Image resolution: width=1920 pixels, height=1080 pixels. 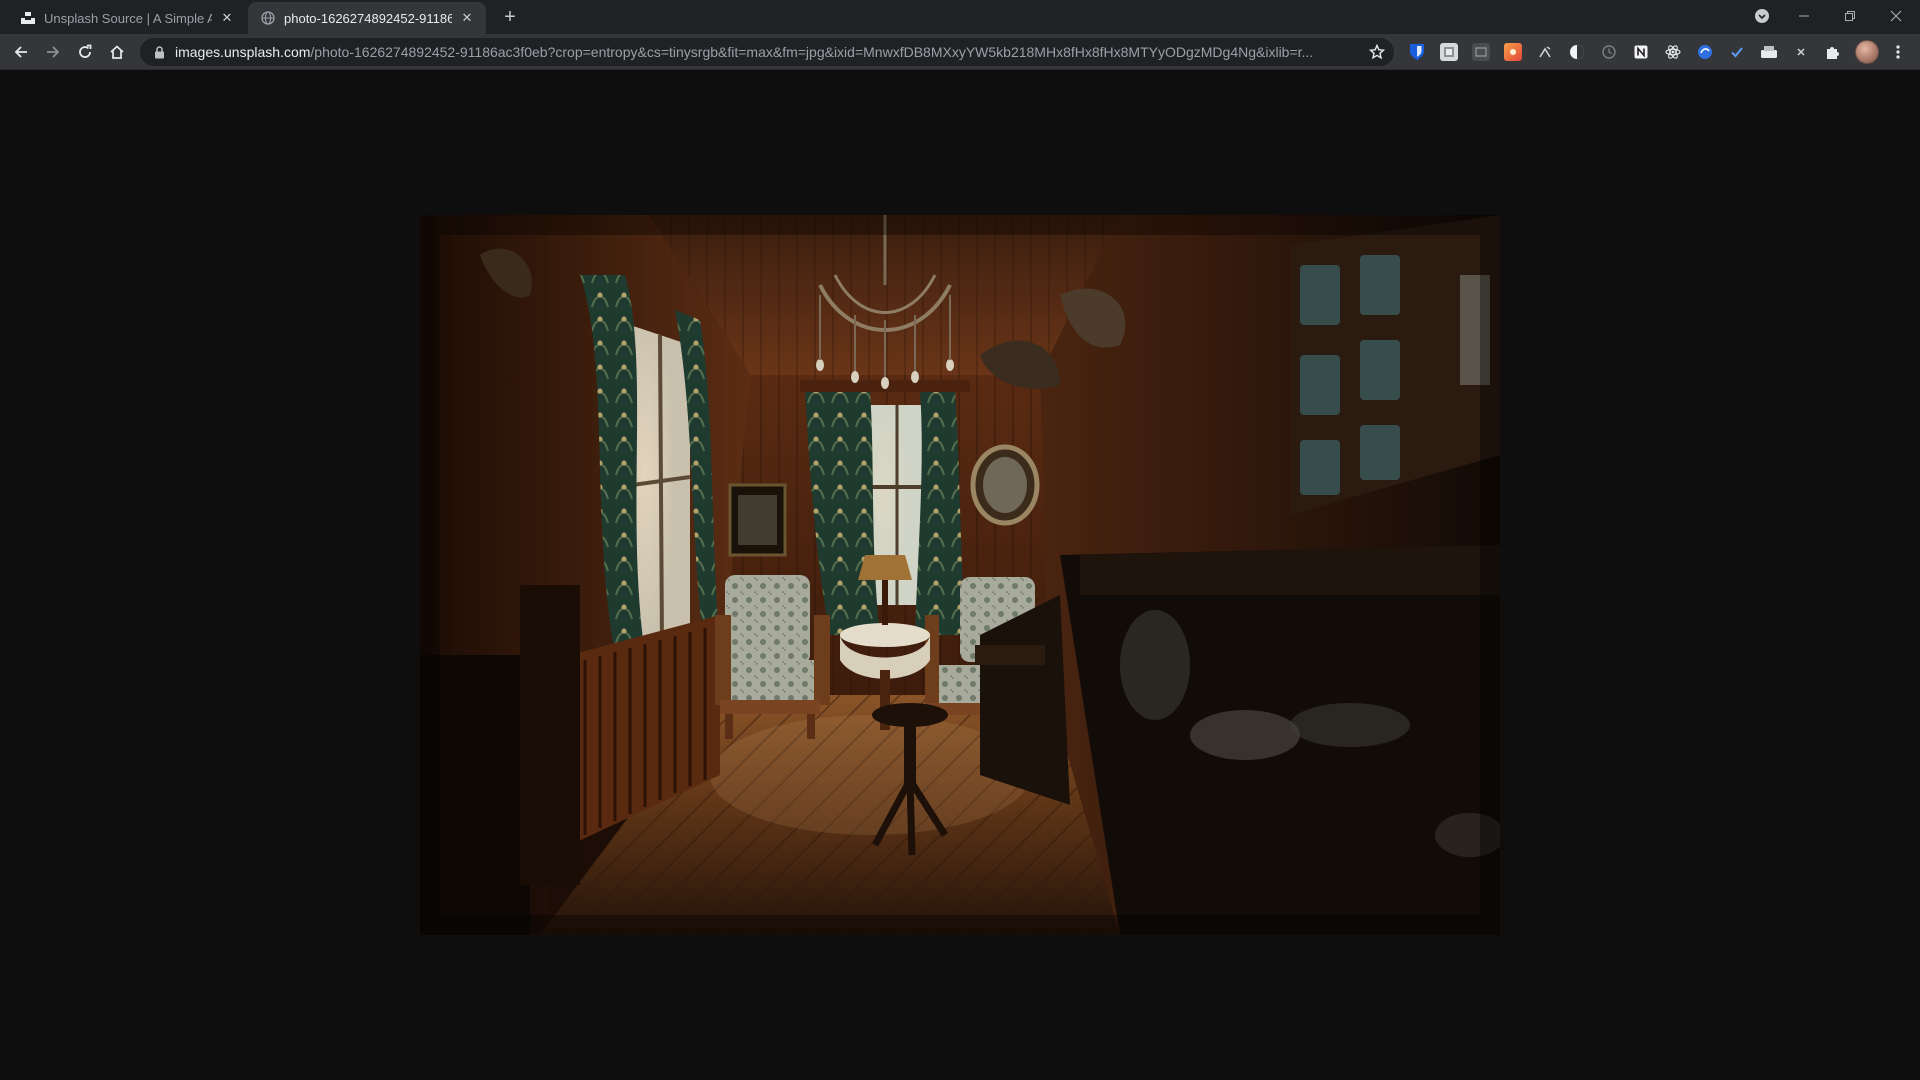 I want to click on extension-orange-icon, so click(x=1513, y=52).